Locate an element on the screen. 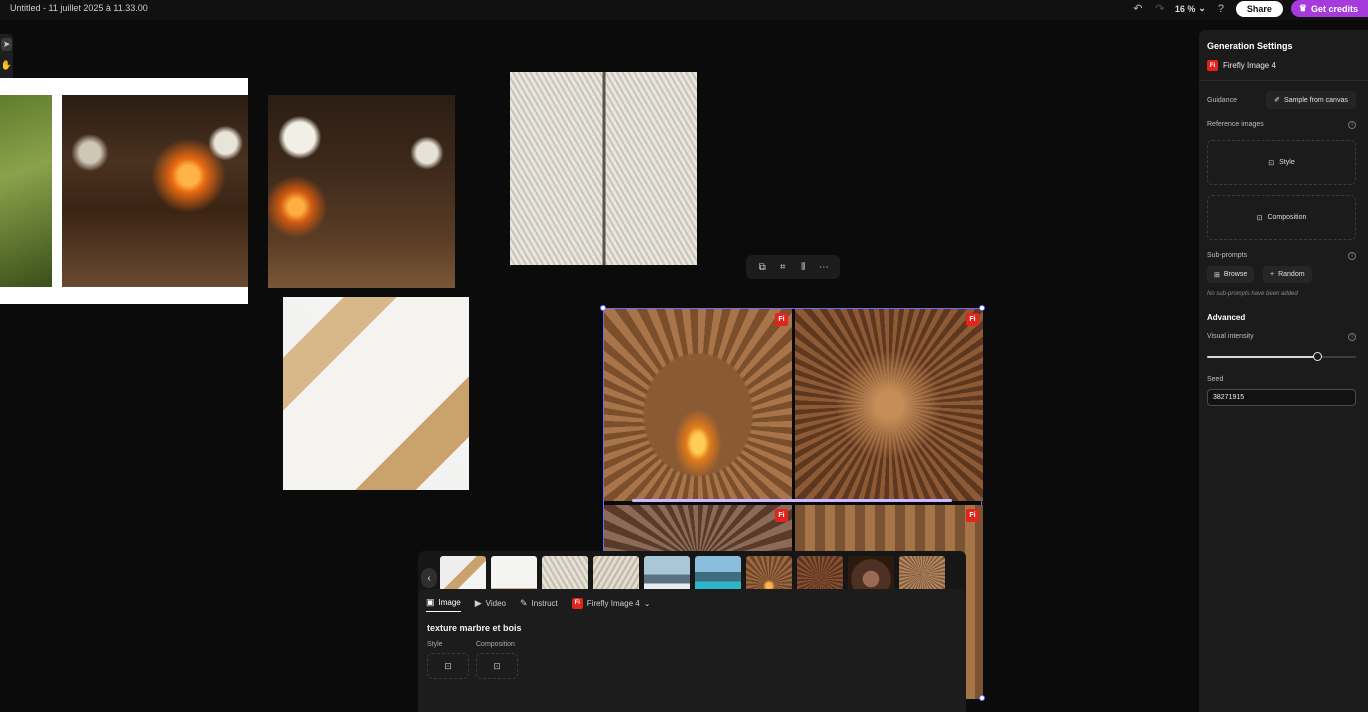 The image size is (1368, 712). model-selector: Fi Firefly Image 4 ⌄ is located at coordinates (611, 604).